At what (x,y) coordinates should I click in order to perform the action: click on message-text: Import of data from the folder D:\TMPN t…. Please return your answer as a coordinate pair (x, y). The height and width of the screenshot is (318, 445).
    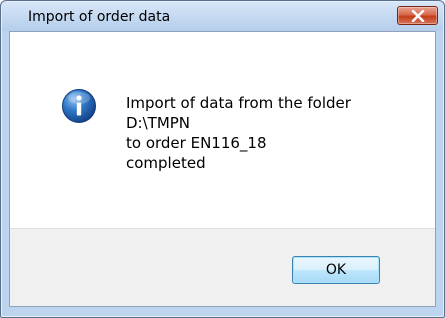
    Looking at the image, I should click on (238, 133).